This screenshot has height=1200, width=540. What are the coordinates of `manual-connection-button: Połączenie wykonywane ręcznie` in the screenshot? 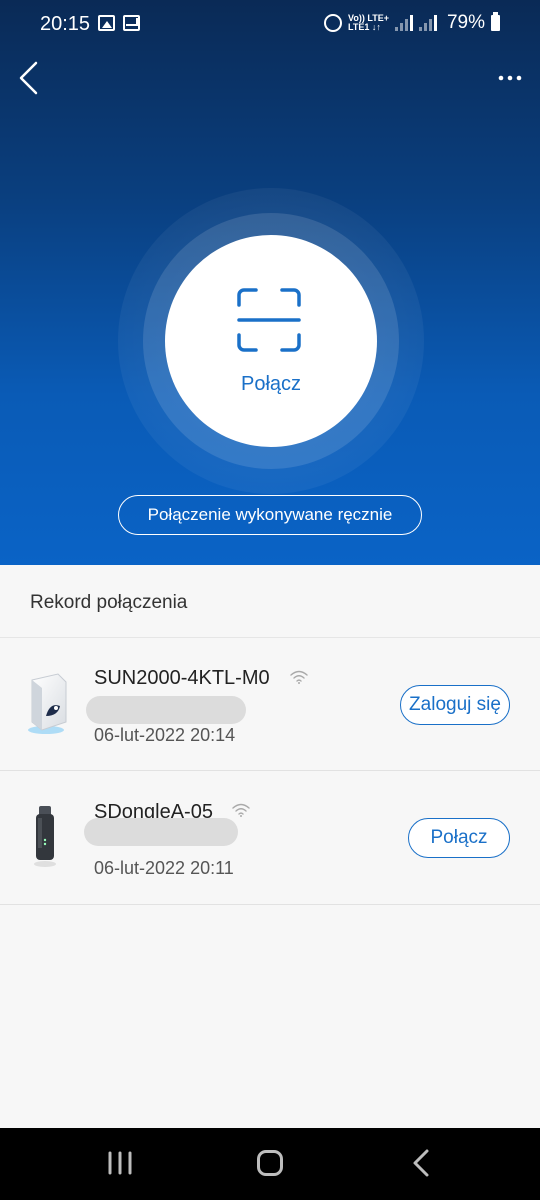 It's located at (270, 515).